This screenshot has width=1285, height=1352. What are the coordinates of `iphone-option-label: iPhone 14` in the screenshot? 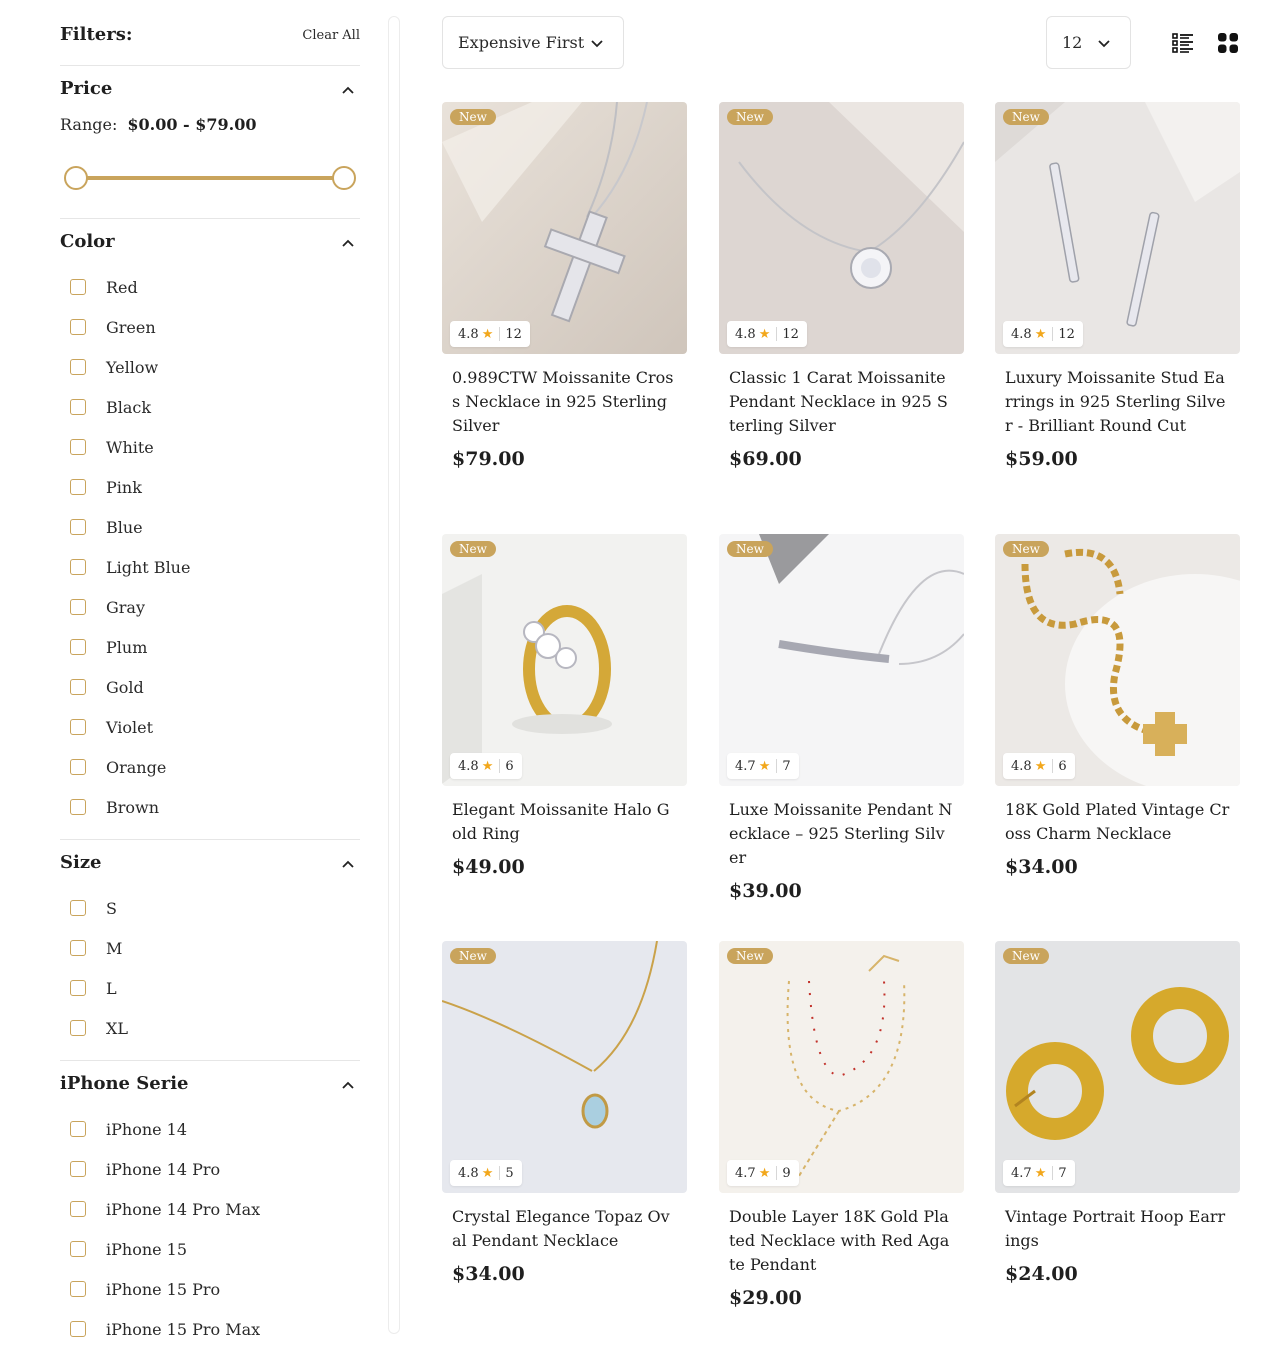 It's located at (147, 1129).